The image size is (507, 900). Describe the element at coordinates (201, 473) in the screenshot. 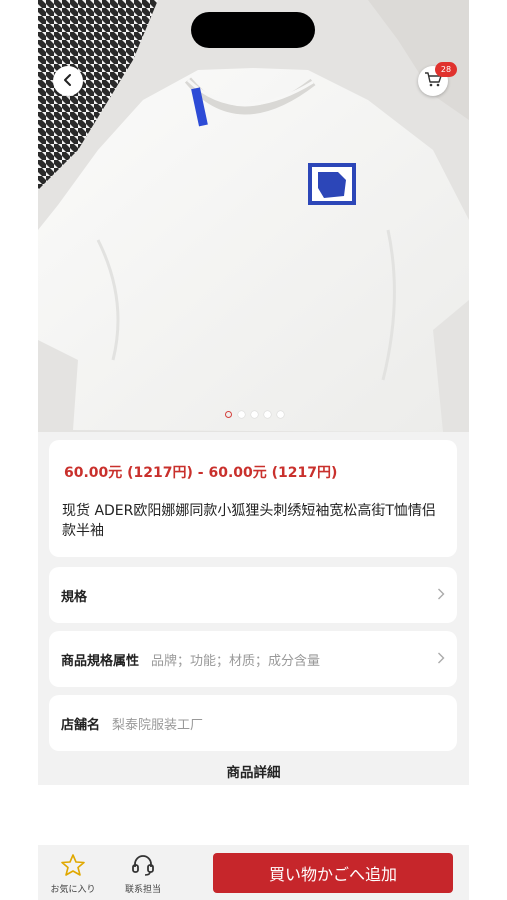

I see `product-price: 60.00元 (1217円) - 60.00元 (1217円)` at that location.